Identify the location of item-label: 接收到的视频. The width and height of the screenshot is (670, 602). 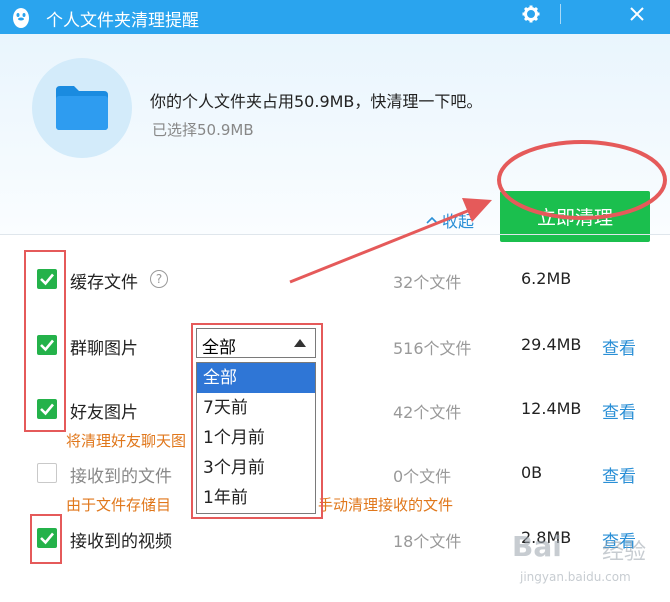
(121, 542).